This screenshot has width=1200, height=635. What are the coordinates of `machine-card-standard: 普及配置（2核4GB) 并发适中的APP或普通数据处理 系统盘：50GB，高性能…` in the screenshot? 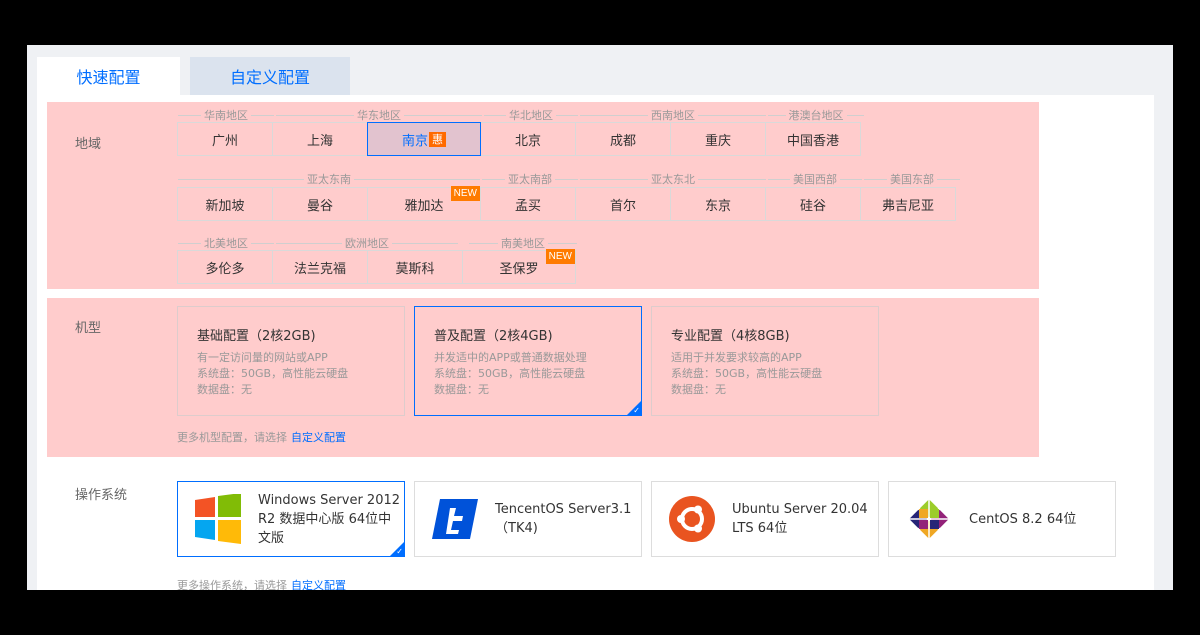 It's located at (528, 361).